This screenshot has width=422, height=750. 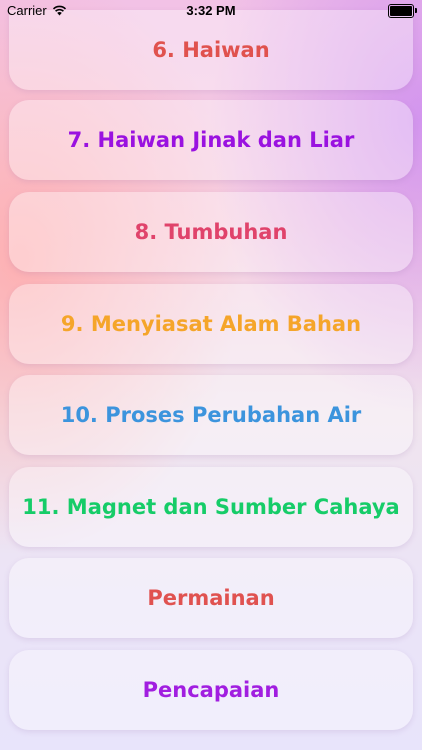 I want to click on battery-fill, so click(x=401, y=11).